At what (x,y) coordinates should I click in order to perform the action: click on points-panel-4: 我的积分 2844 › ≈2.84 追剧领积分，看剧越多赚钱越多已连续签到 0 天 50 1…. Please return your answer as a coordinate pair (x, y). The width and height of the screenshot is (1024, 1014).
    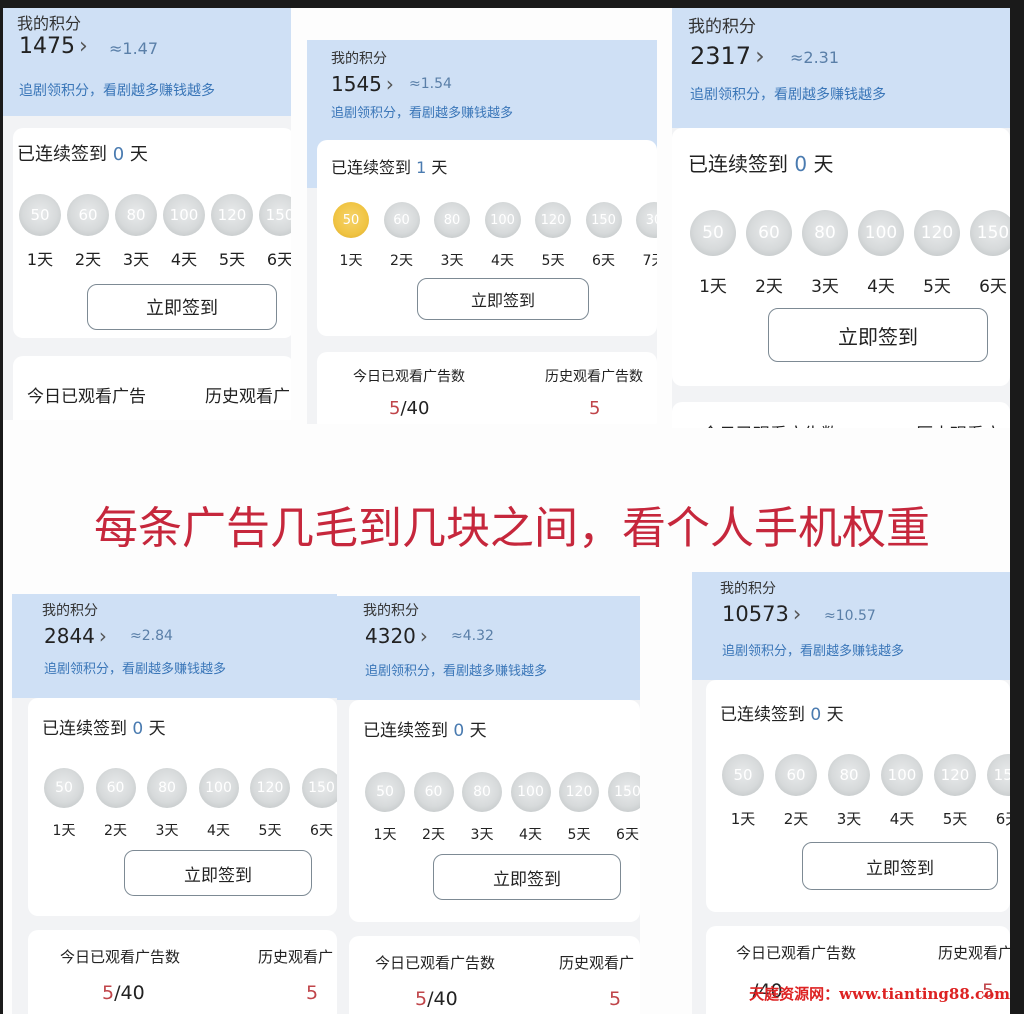
    Looking at the image, I should click on (174, 804).